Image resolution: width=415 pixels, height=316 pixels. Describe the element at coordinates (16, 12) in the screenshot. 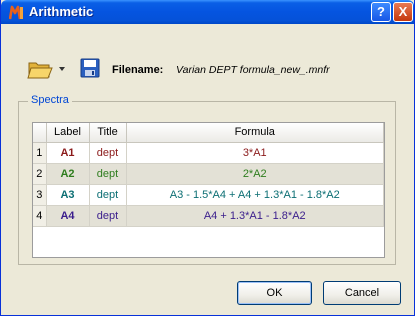

I see `app-logo-icon` at that location.